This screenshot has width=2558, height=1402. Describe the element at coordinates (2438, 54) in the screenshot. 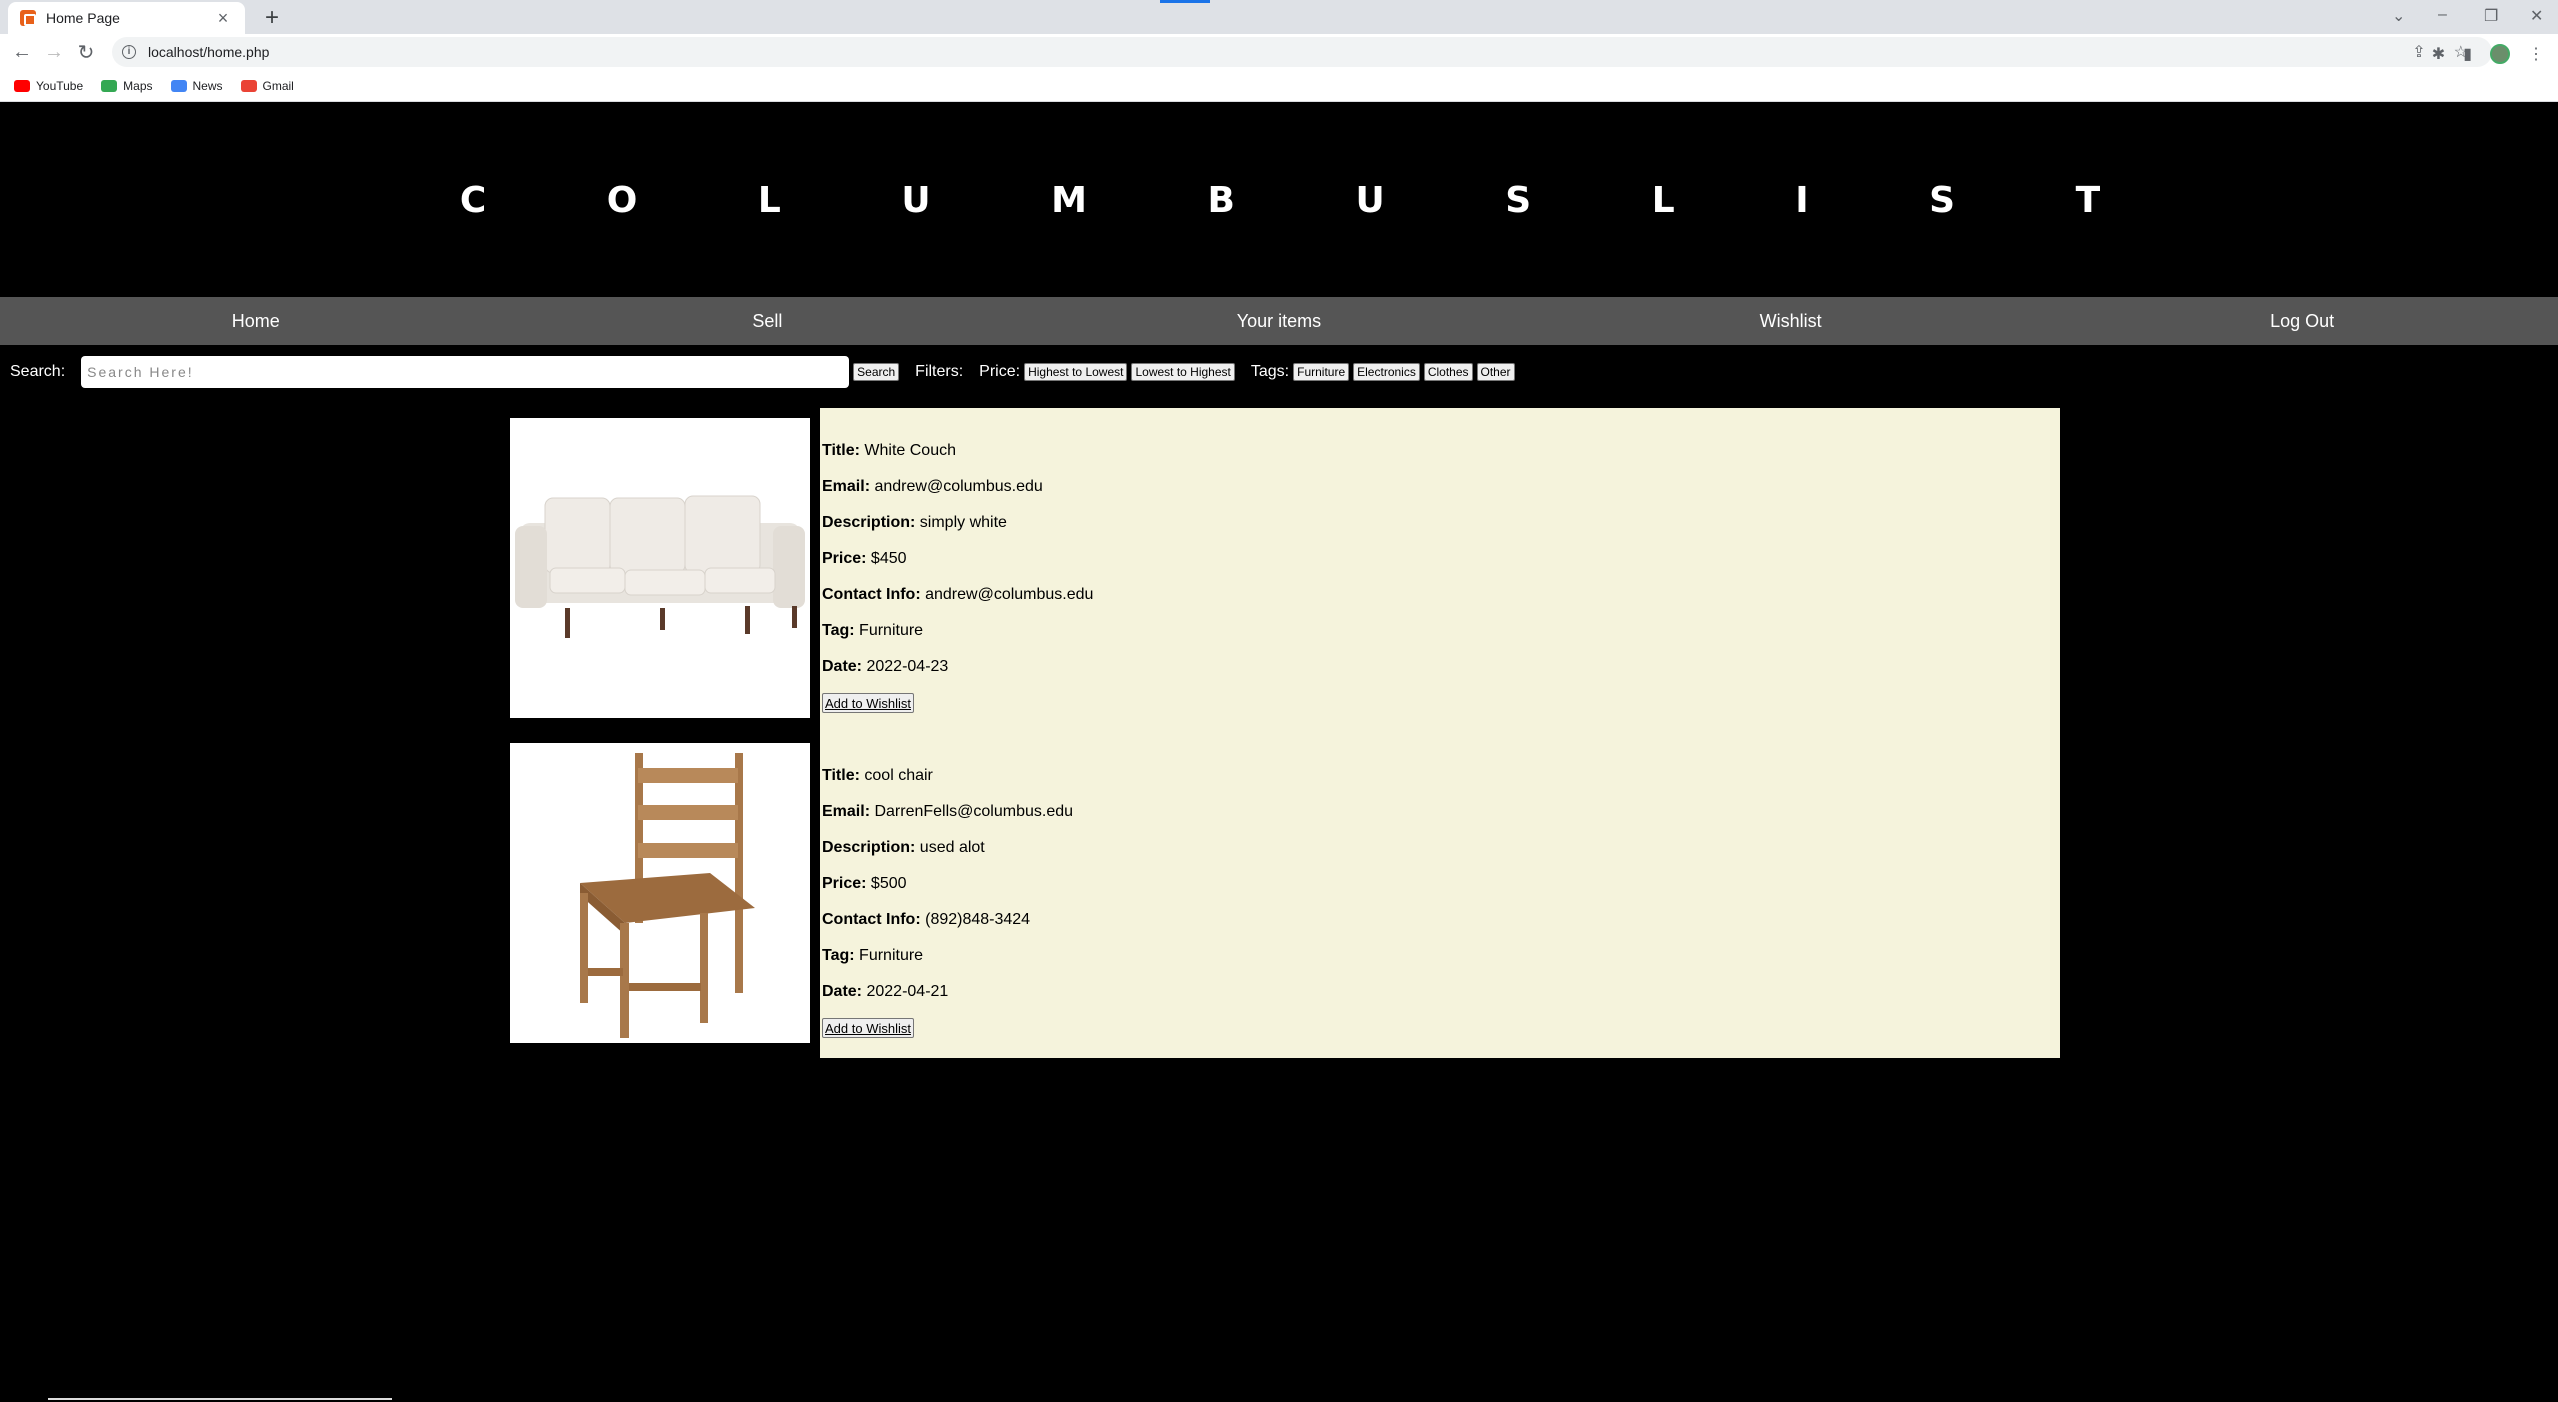

I see `extensions-icon: ✱` at that location.